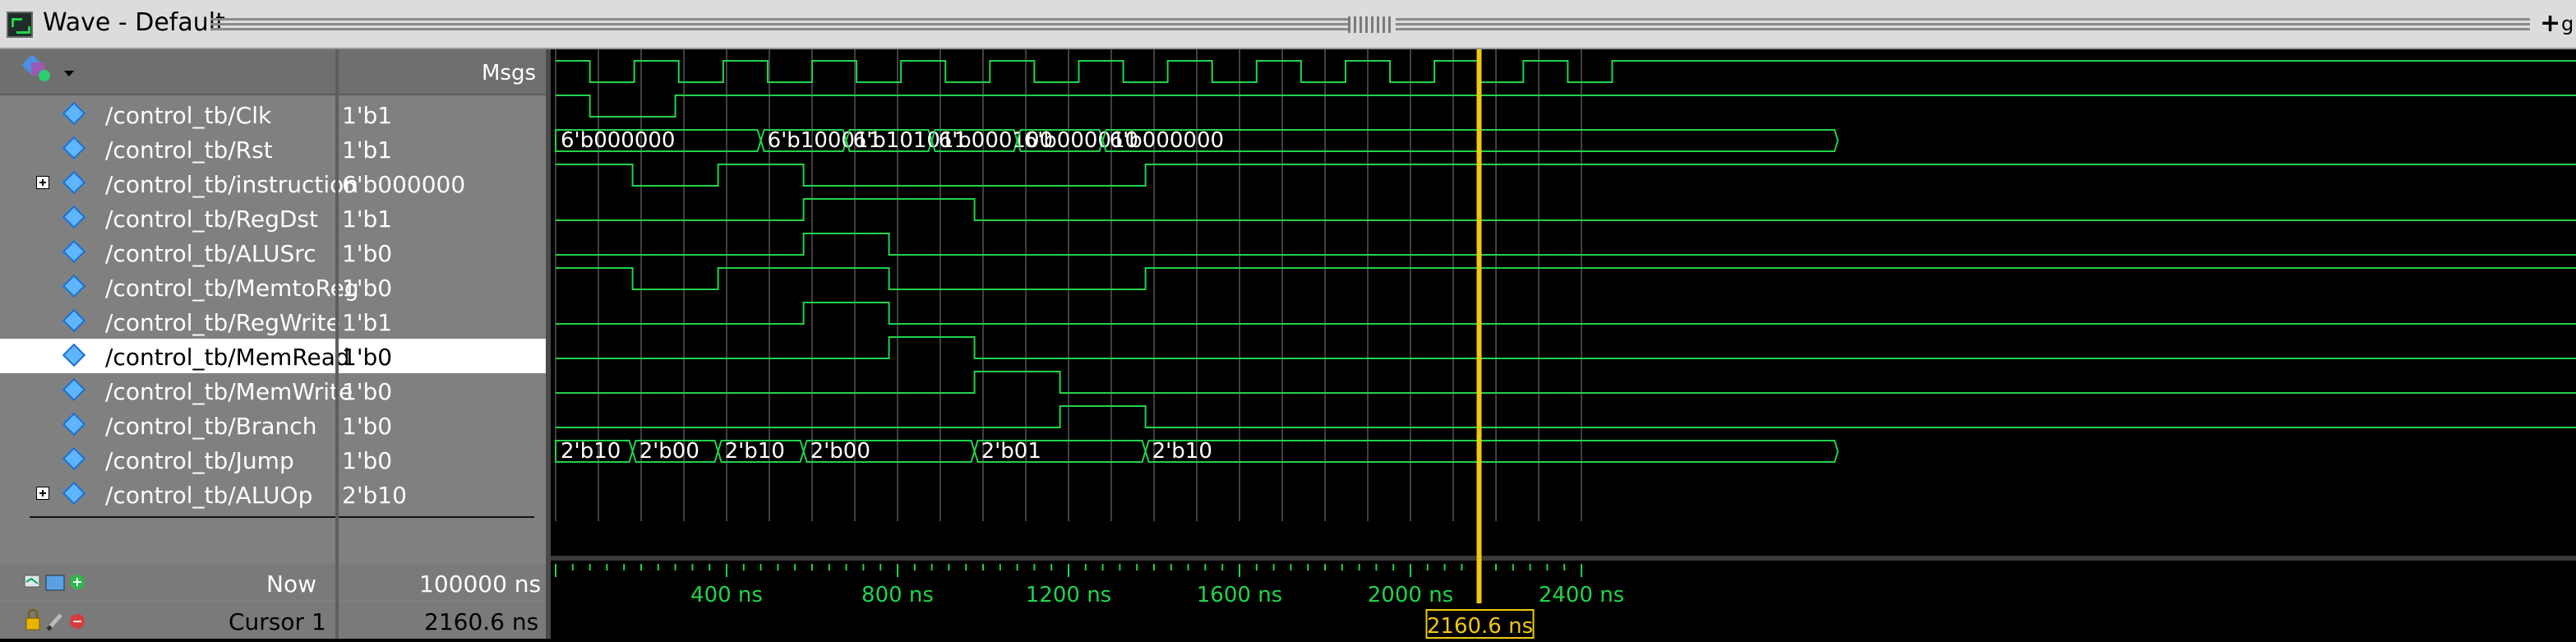 The image size is (2576, 642). I want to click on titlebar-grip, so click(779, 25).